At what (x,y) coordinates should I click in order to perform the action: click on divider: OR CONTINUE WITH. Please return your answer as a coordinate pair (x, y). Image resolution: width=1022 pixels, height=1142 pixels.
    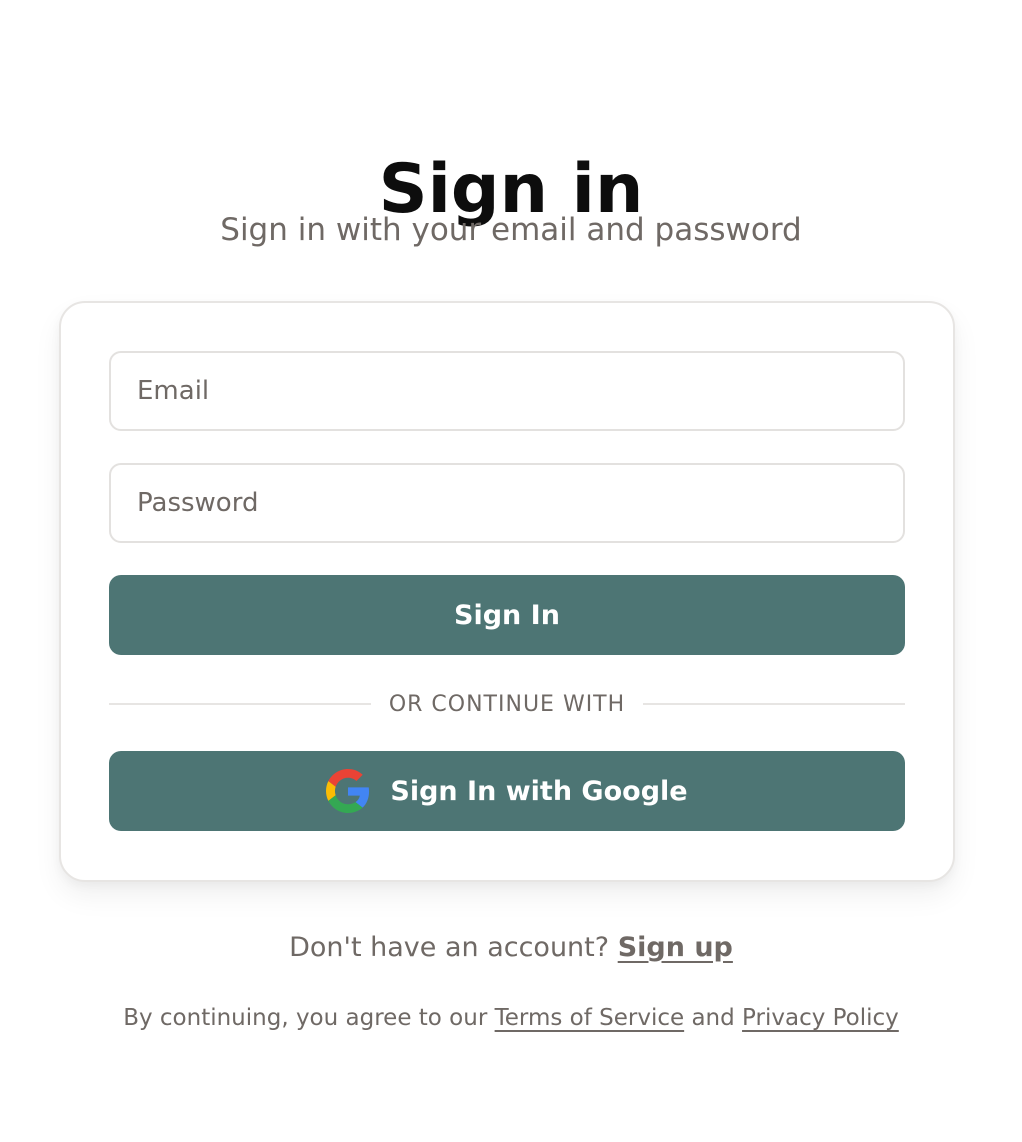
    Looking at the image, I should click on (507, 704).